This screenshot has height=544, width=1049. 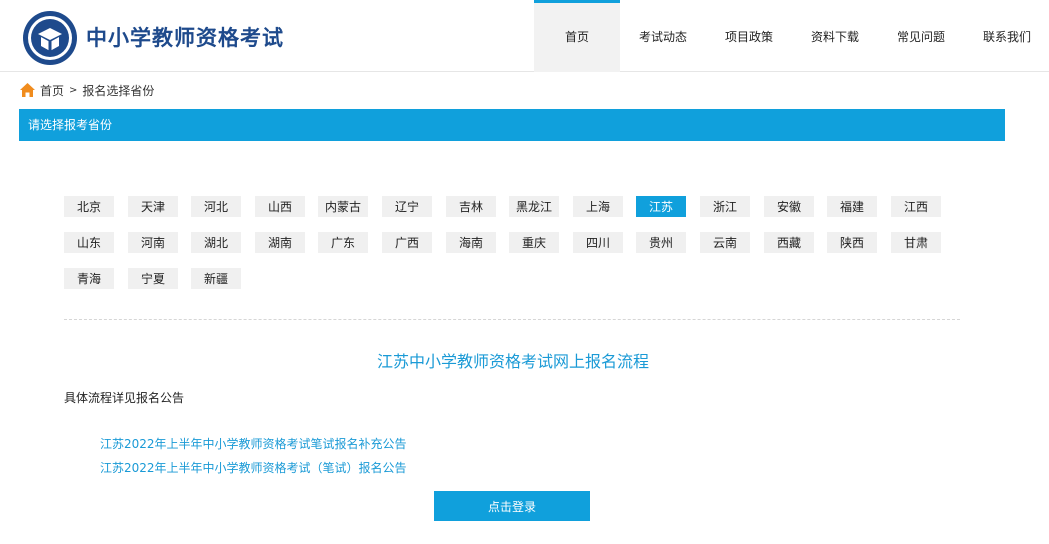 What do you see at coordinates (749, 36) in the screenshot?
I see `nav-item: 项目政策` at bounding box center [749, 36].